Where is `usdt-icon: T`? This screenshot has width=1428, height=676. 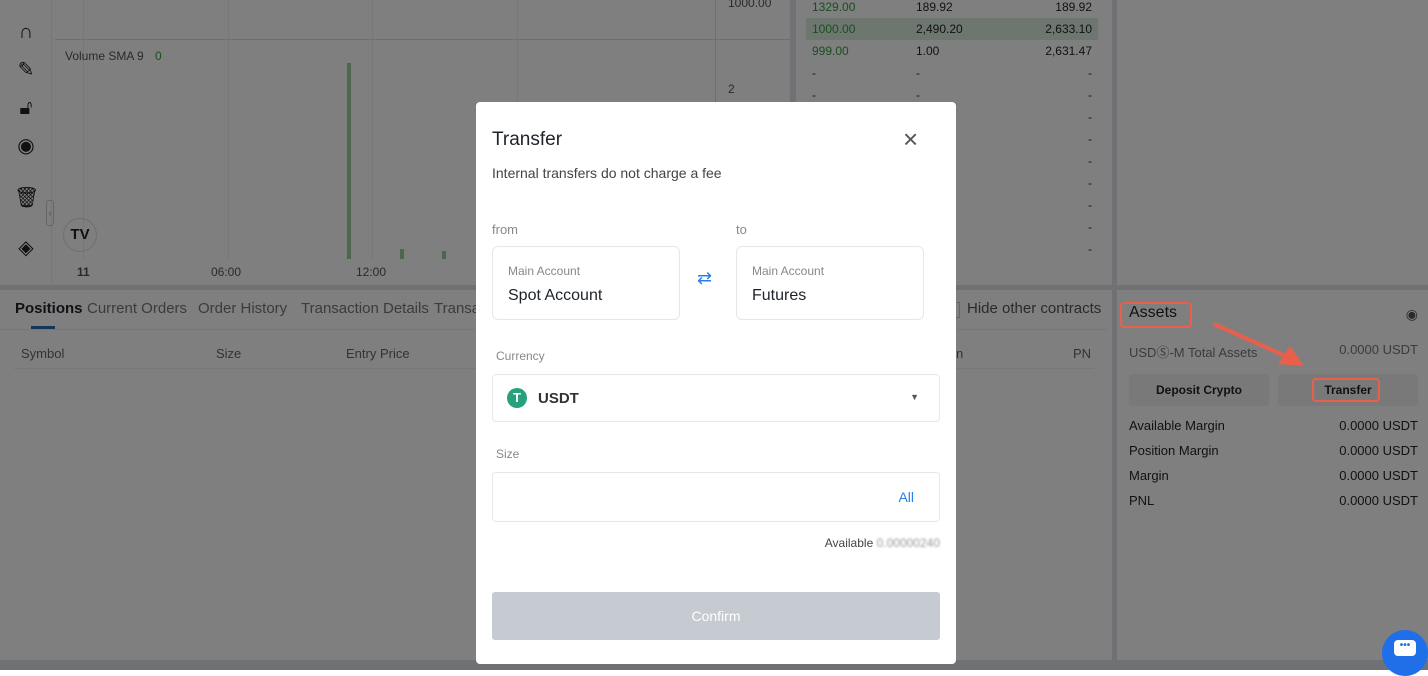
usdt-icon: T is located at coordinates (517, 398).